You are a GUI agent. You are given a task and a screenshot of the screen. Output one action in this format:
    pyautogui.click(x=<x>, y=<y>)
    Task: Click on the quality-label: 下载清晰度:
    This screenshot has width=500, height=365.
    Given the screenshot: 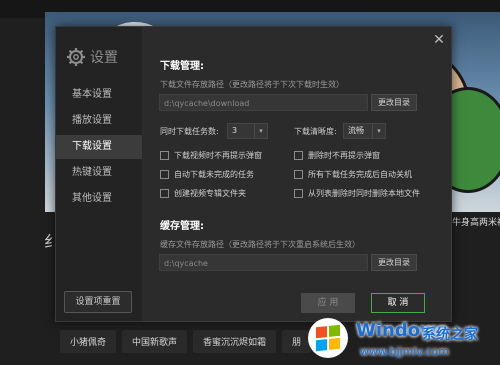 What is the action you would take?
    pyautogui.click(x=315, y=131)
    